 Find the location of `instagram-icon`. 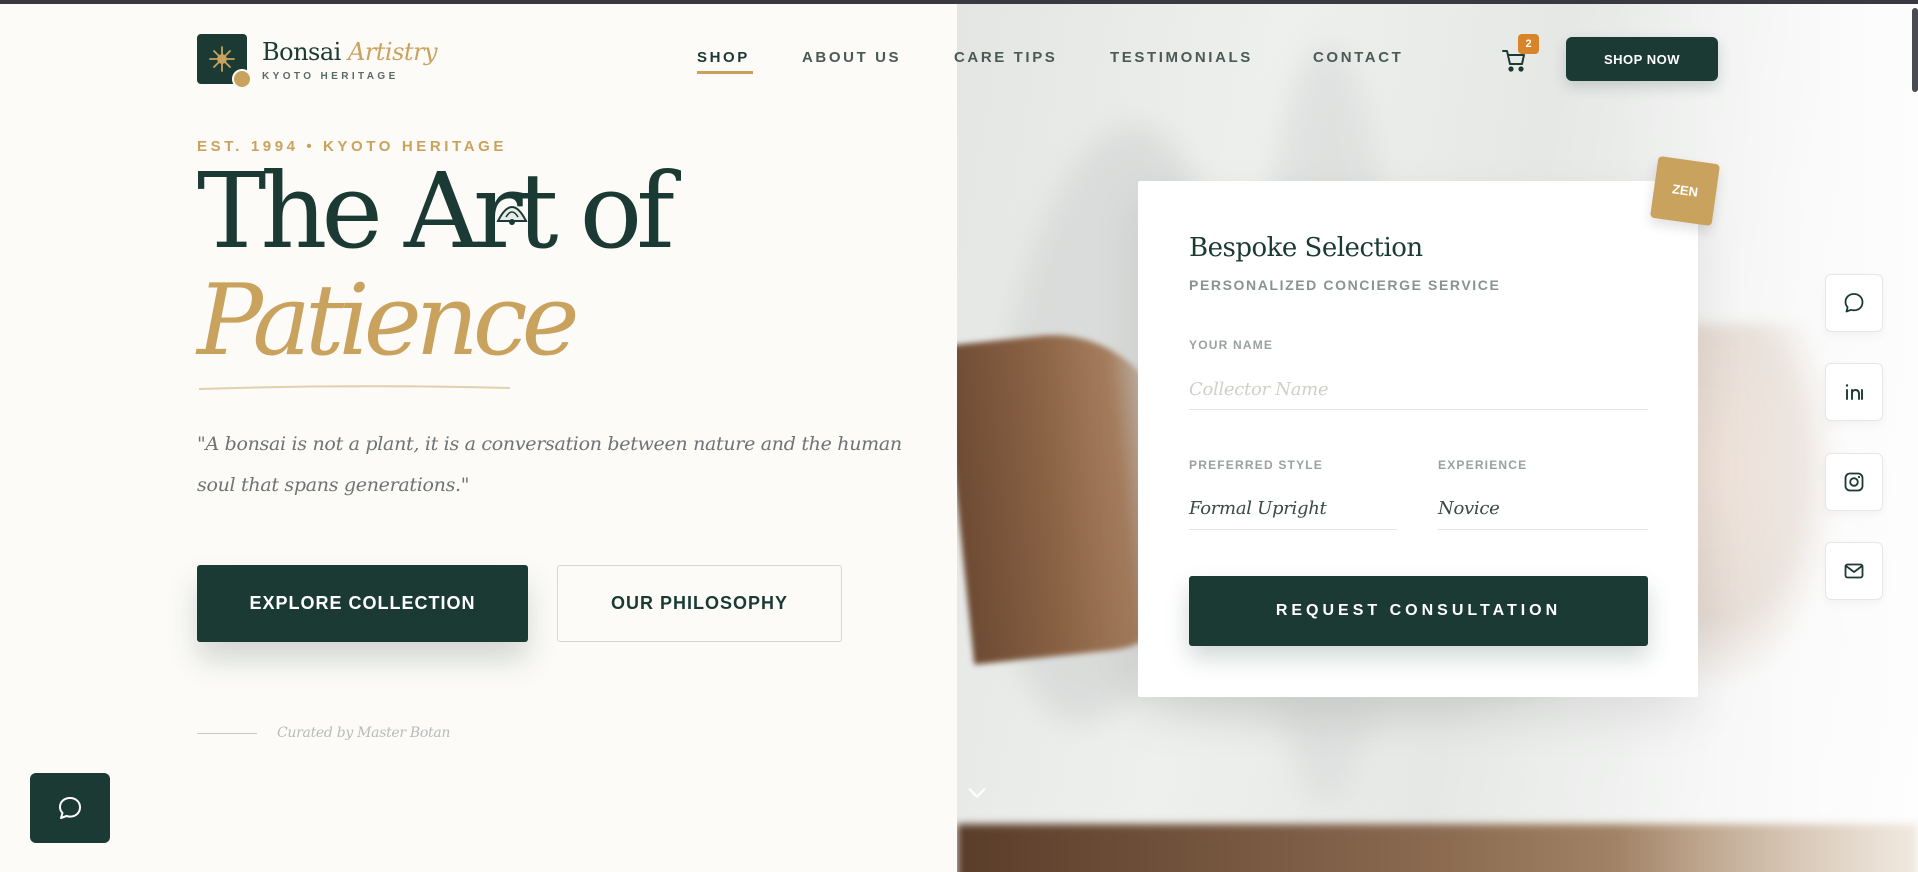

instagram-icon is located at coordinates (1854, 482).